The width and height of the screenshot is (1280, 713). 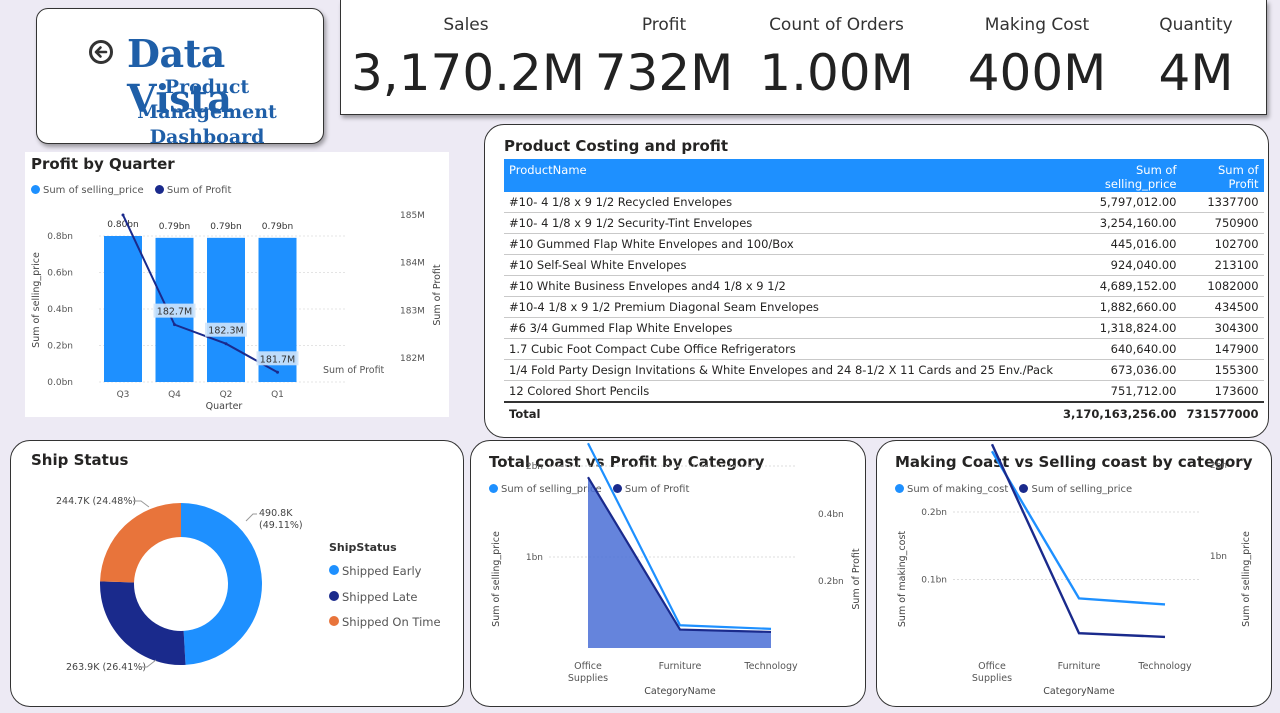 What do you see at coordinates (122, 225) in the screenshot?
I see `bar-data-label: 0.80bn` at bounding box center [122, 225].